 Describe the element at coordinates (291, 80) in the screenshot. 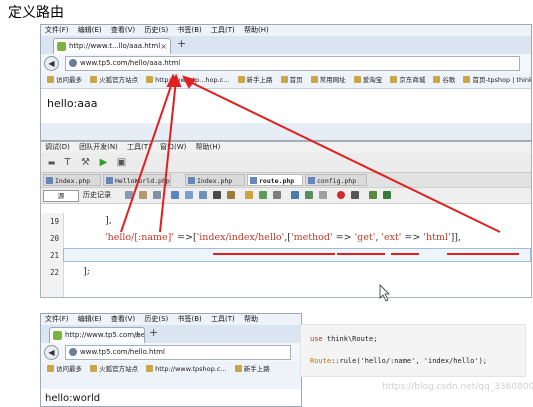

I see `bookmark-item: 首页` at that location.